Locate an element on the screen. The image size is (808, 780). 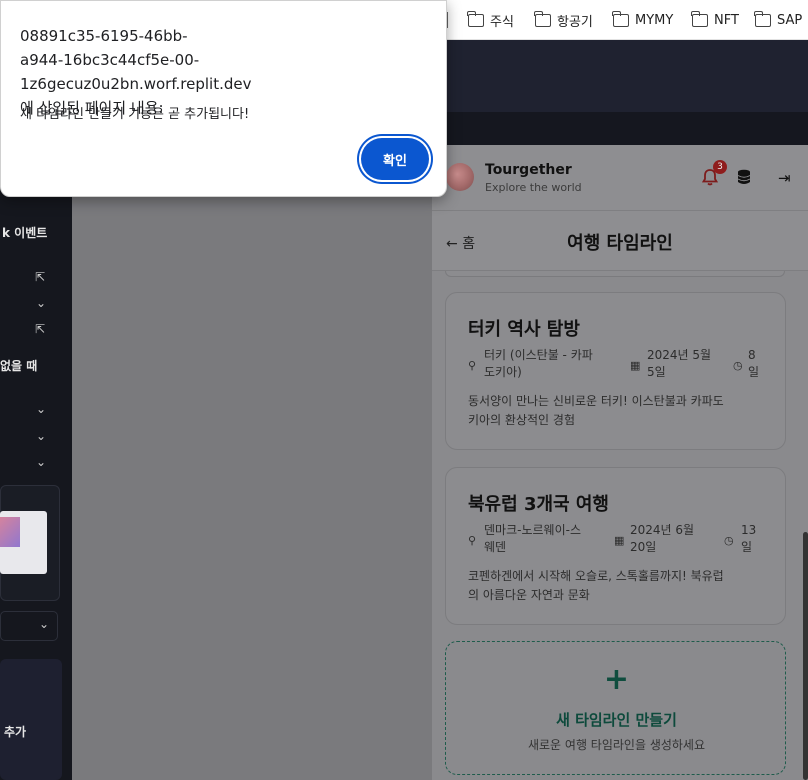
dialog-message: 새 타임라인 만들기 기능은 곧 추가됩니다! is located at coordinates (135, 114).